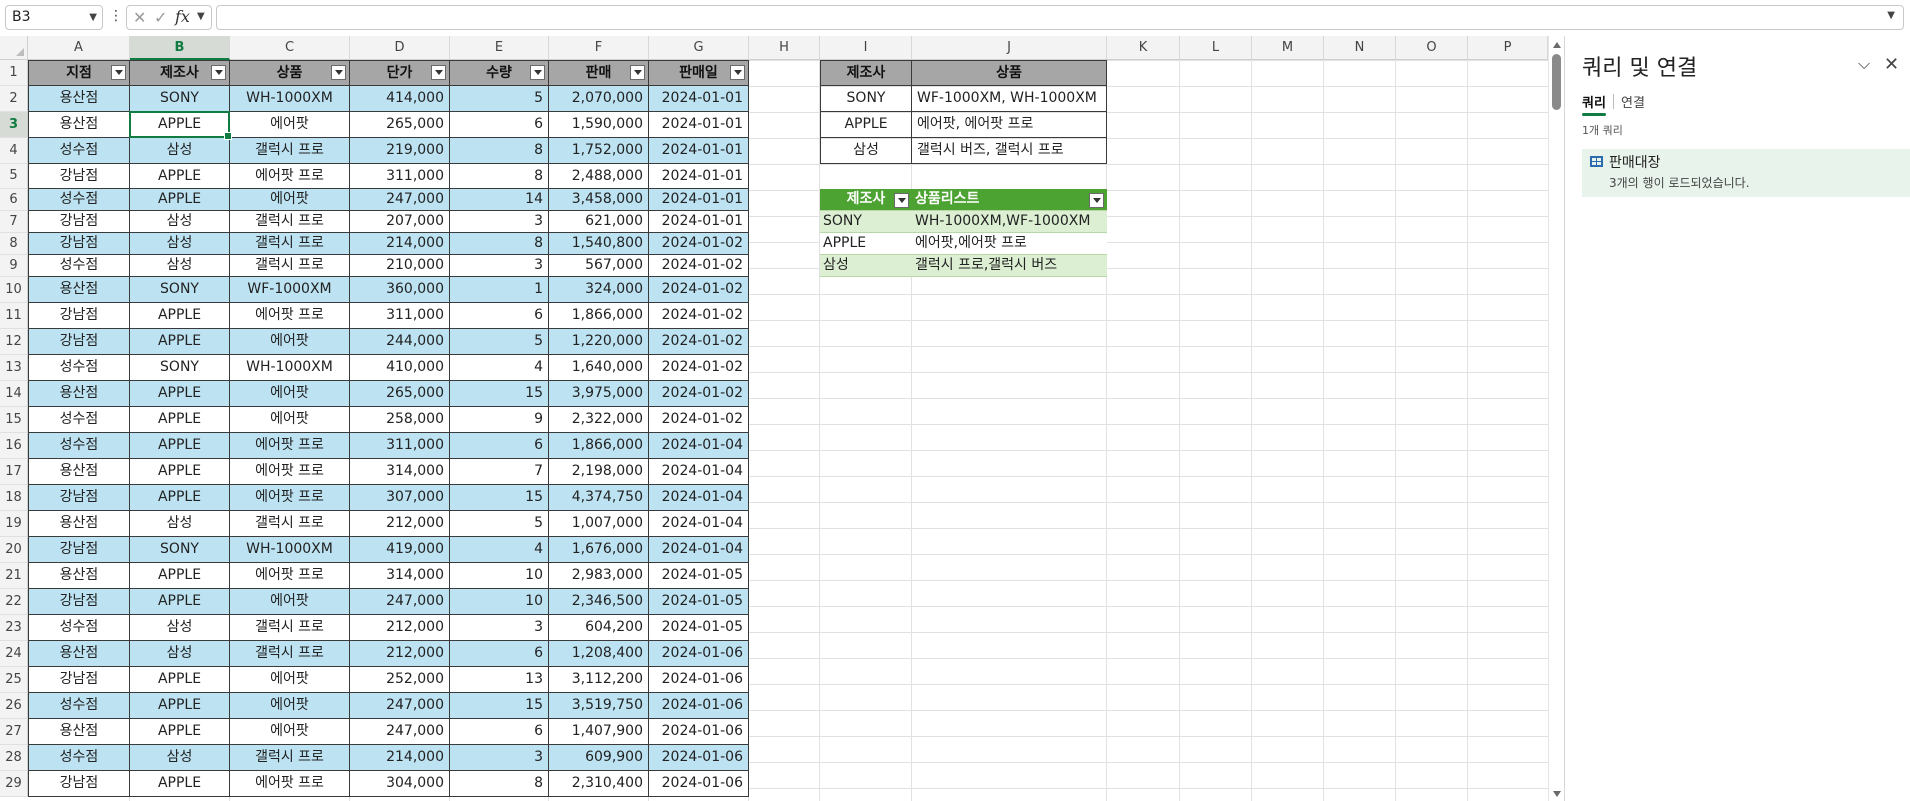 This screenshot has height=801, width=1910. Describe the element at coordinates (14, 446) in the screenshot. I see `row-header: 16` at that location.